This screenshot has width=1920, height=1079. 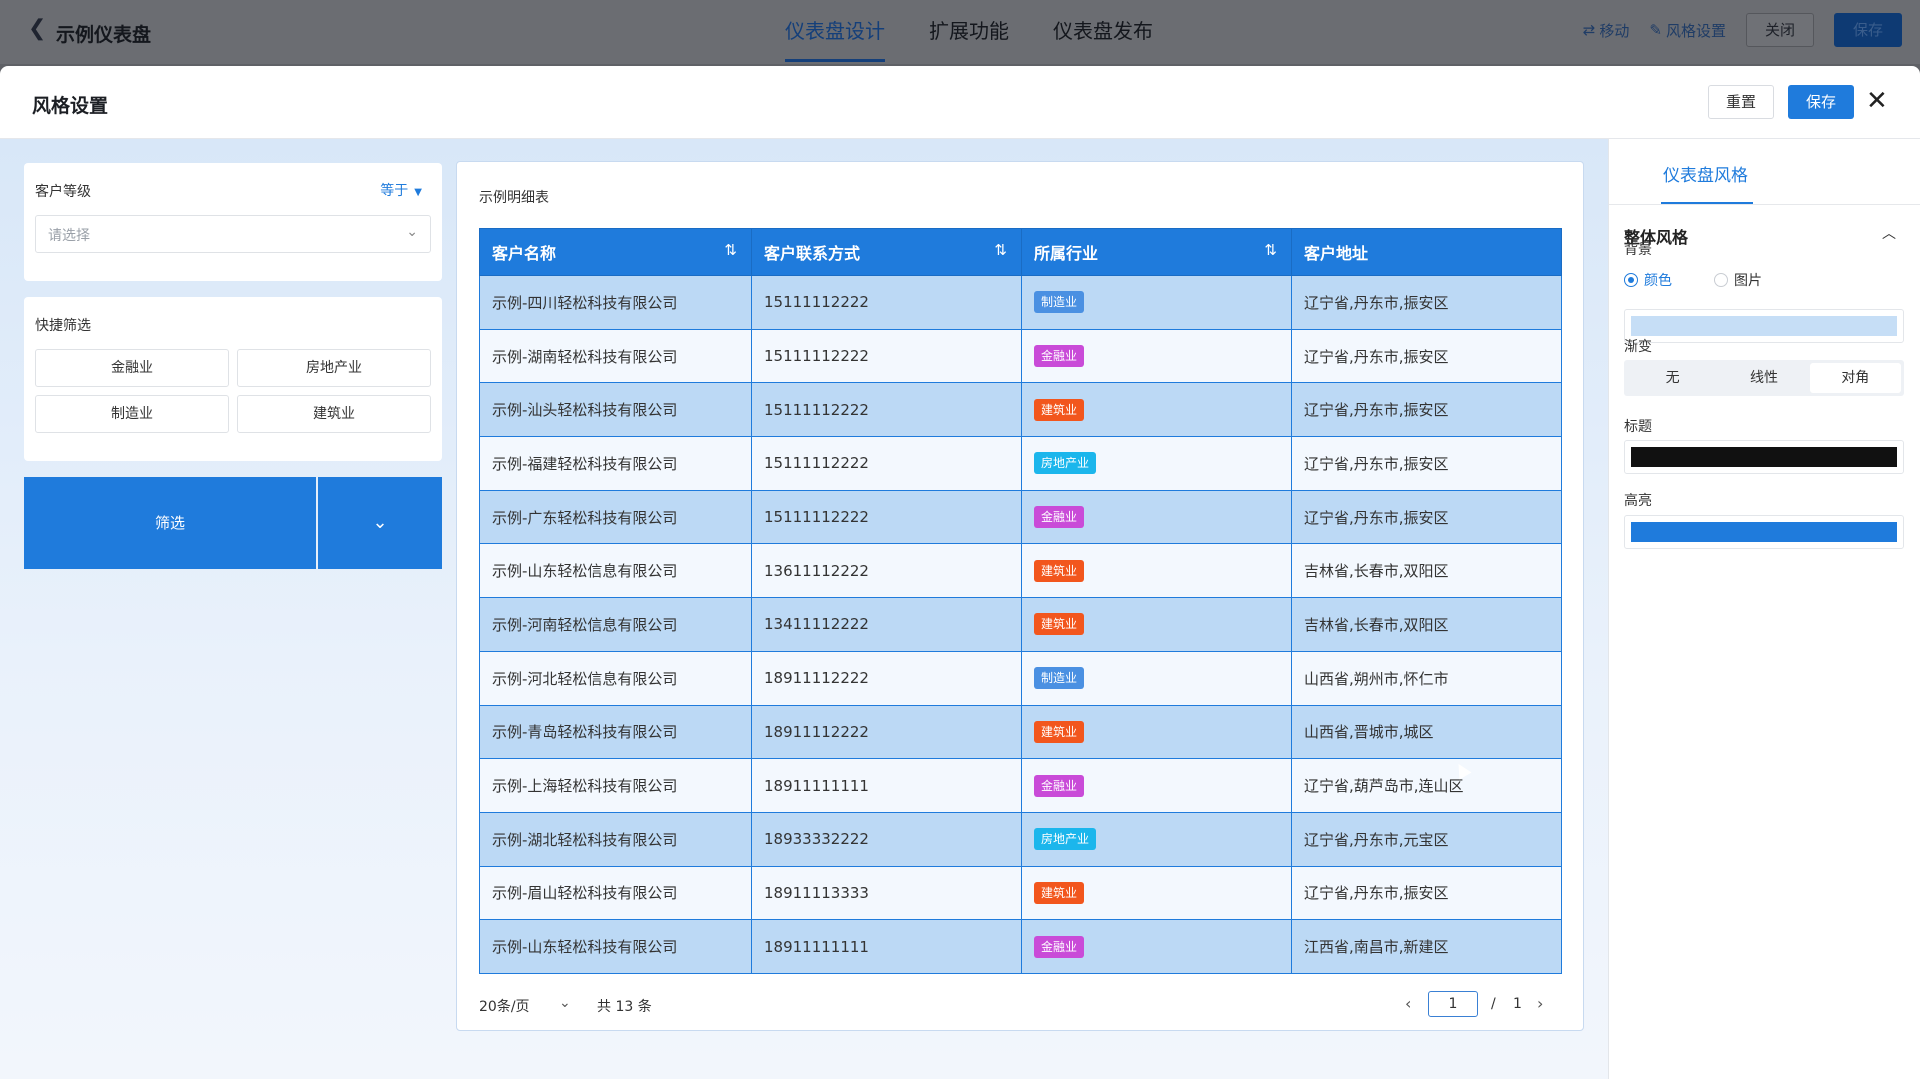 I want to click on background-color-picker, so click(x=1764, y=326).